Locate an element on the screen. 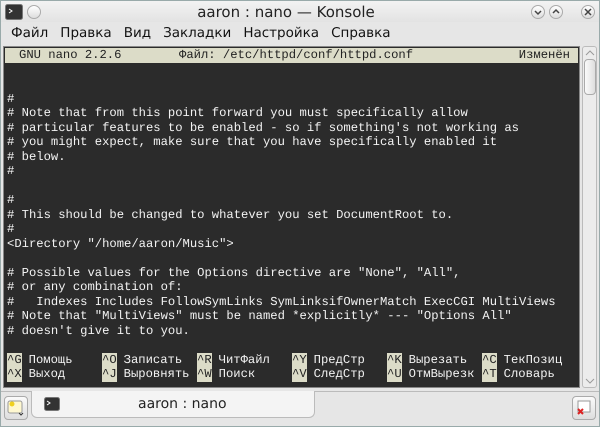 This screenshot has height=427, width=600. code-line: # below. is located at coordinates (36, 157).